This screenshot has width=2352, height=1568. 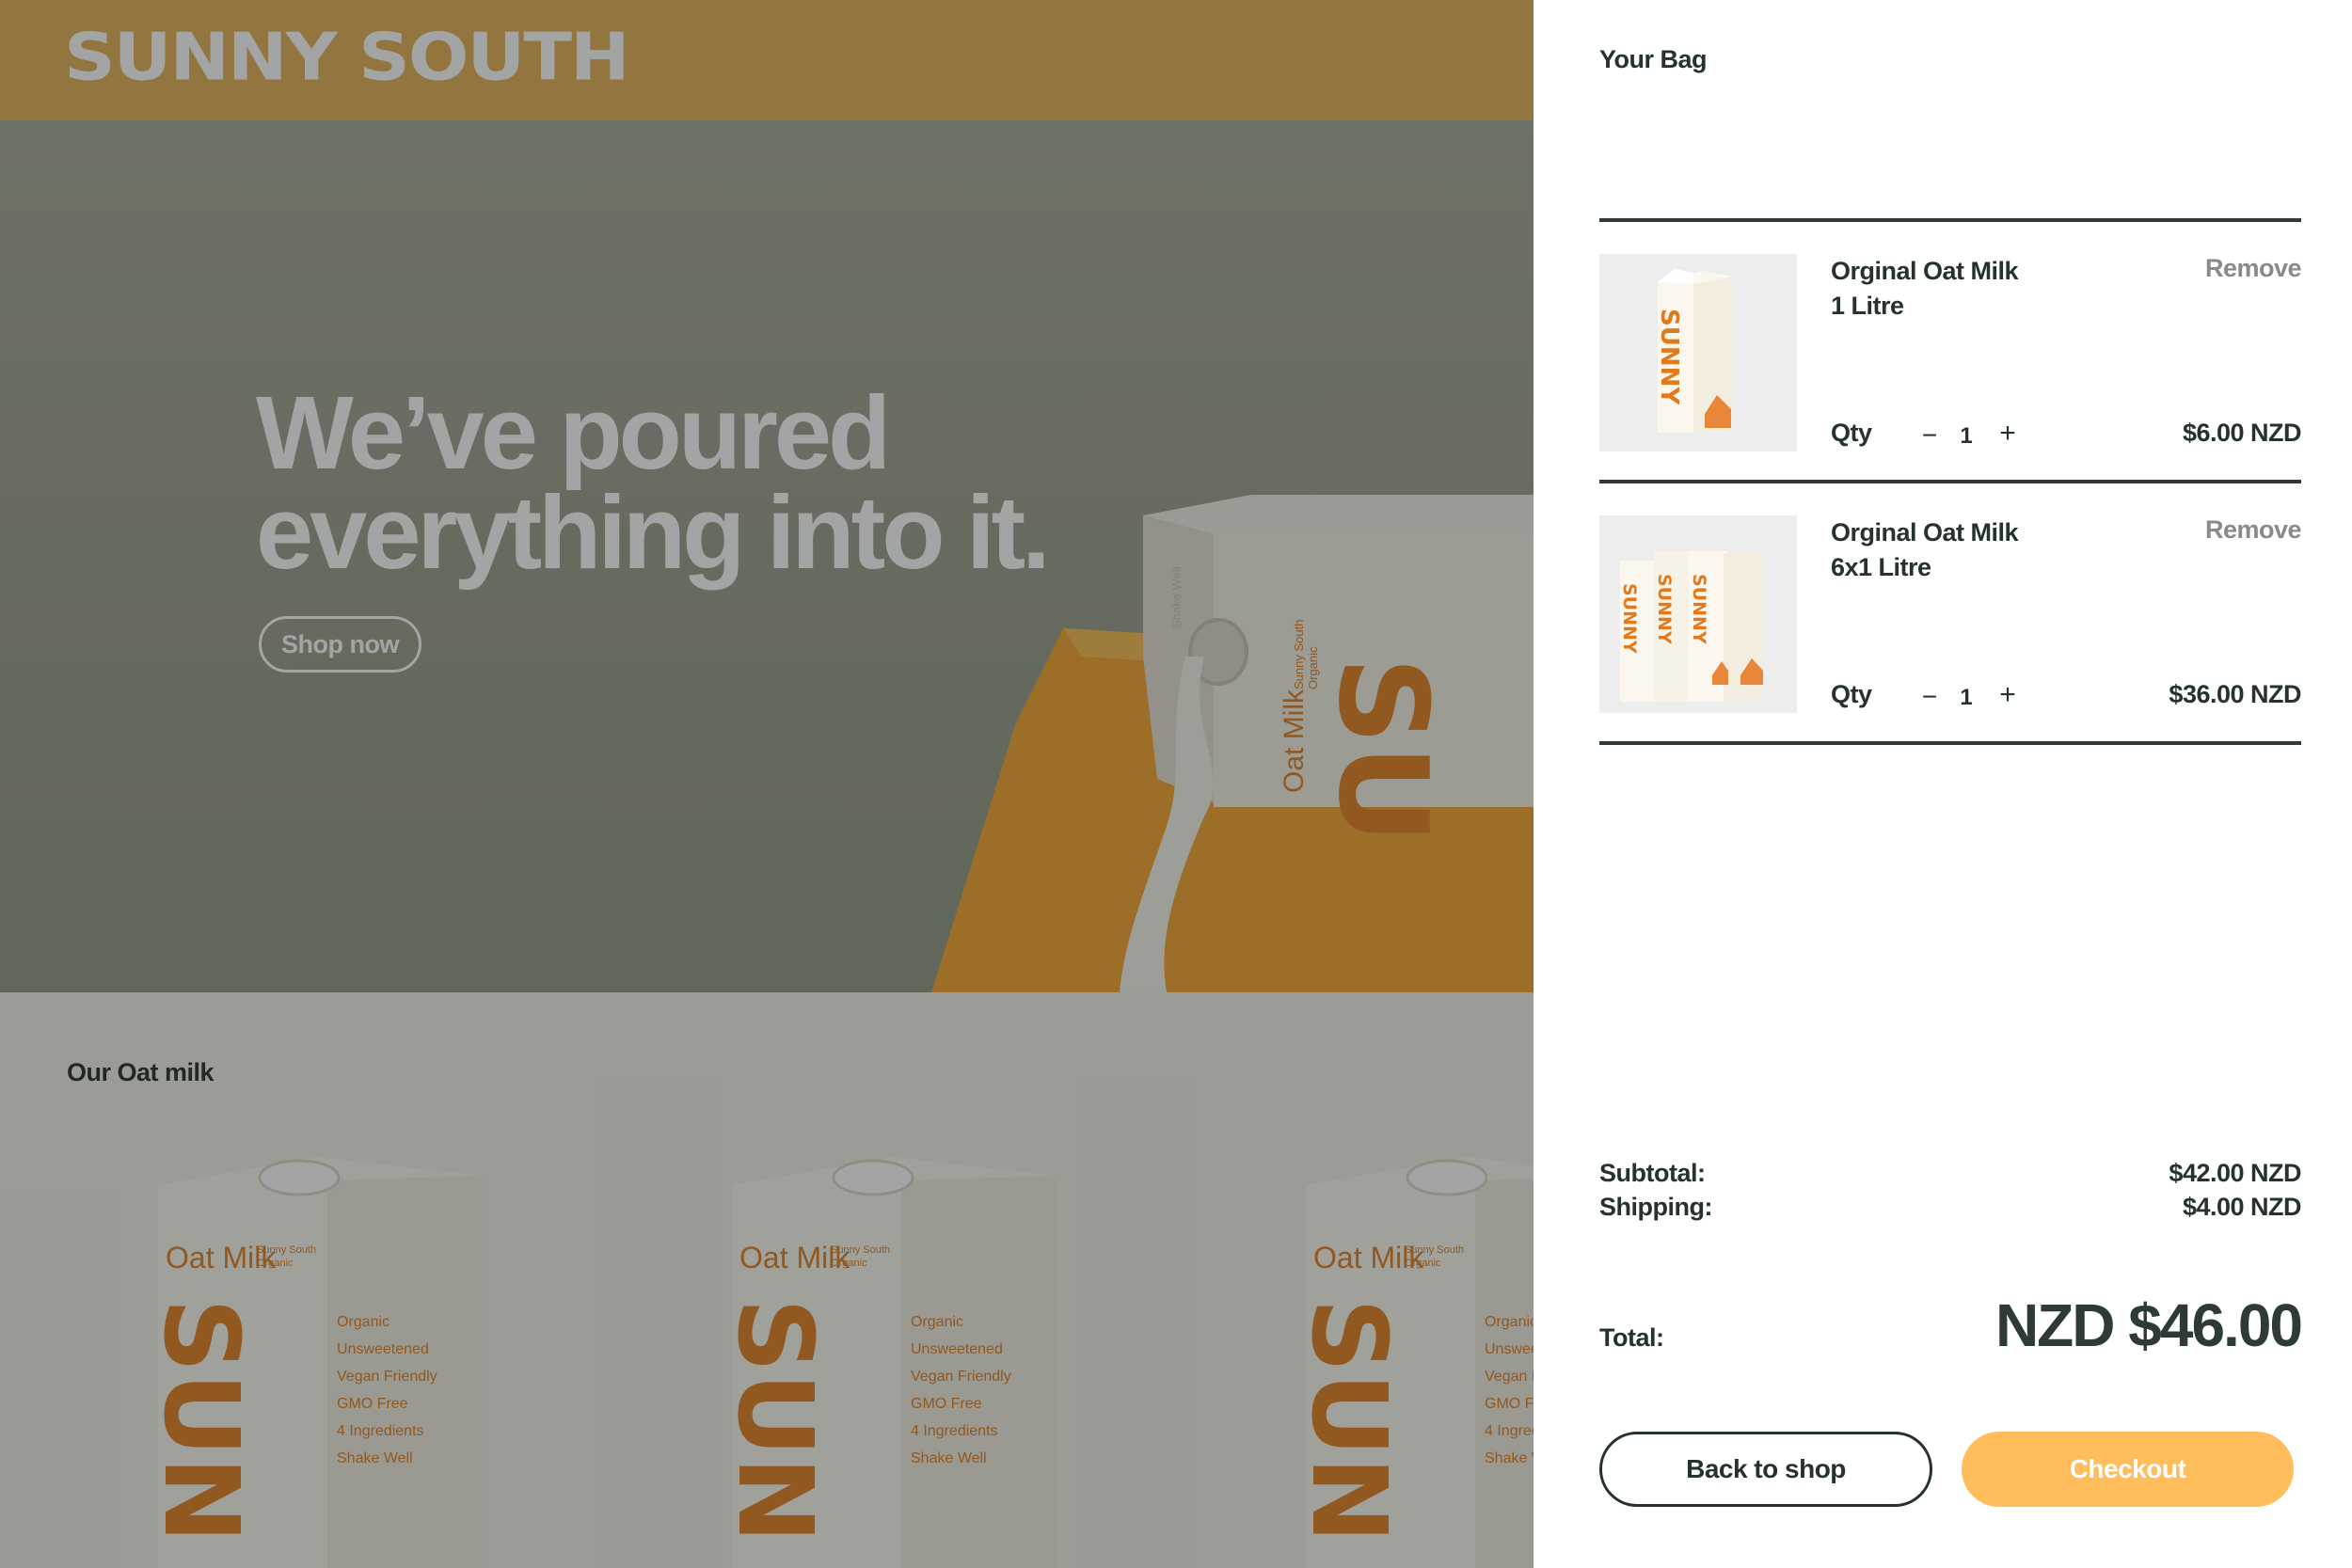 I want to click on carton-pack-thumbnail-image: SUNNY SUNNY SUNNY, so click(x=1691, y=627).